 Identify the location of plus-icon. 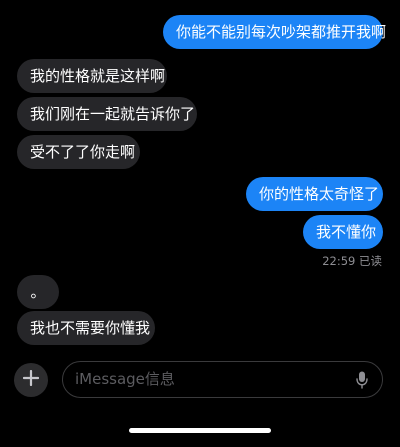
(31, 379).